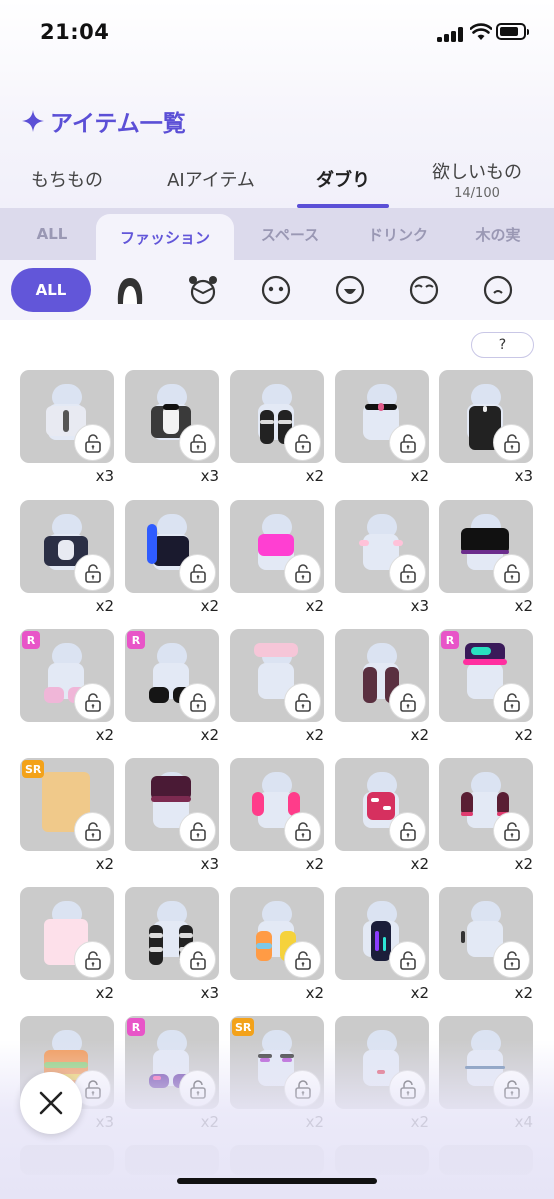 The width and height of the screenshot is (554, 1199). What do you see at coordinates (424, 290) in the screenshot?
I see `eyebrows-icon` at bounding box center [424, 290].